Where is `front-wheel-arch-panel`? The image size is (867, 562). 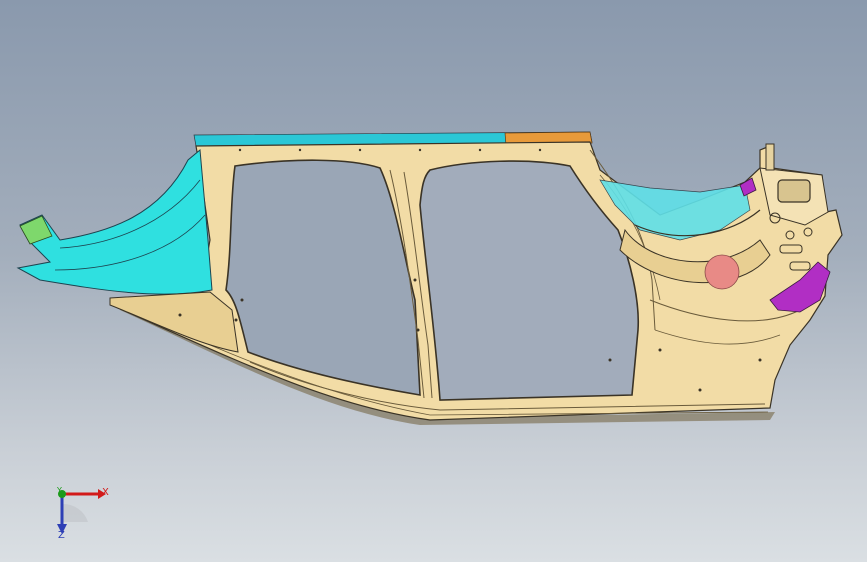 front-wheel-arch-panel is located at coordinates (114, 222).